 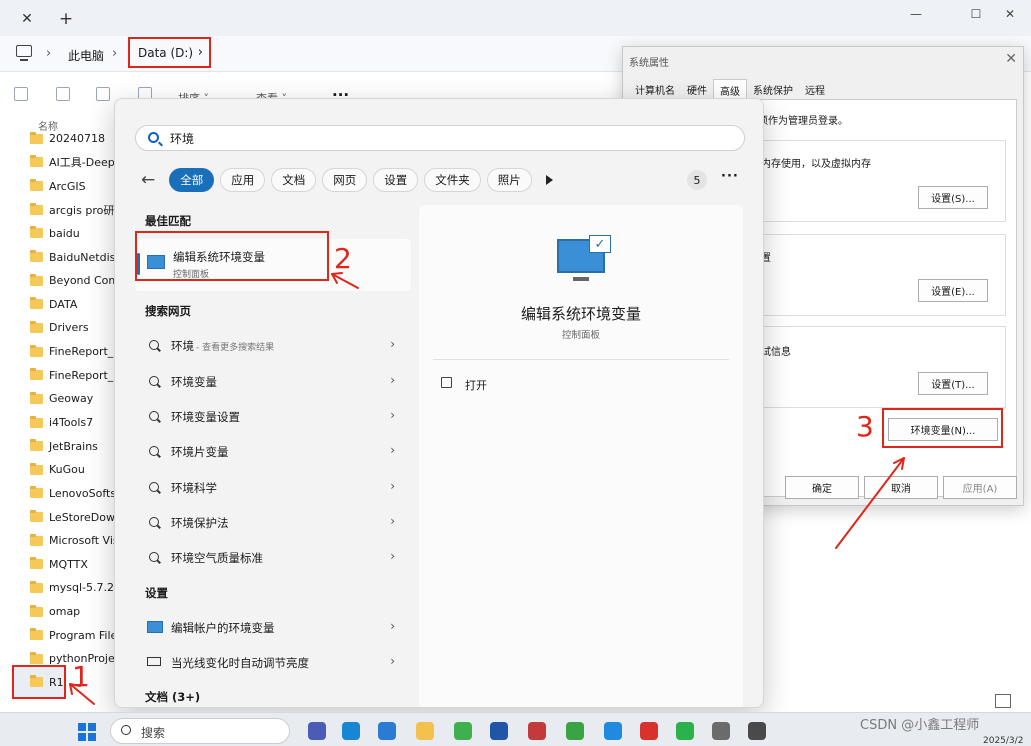 I want to click on tab-remote: 远程, so click(x=815, y=89).